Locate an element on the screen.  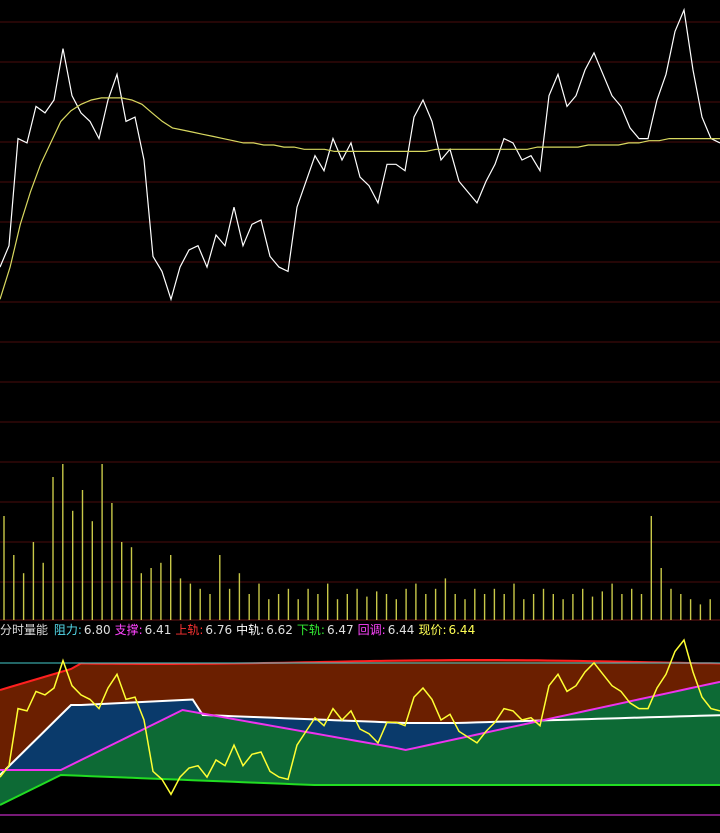
legend-item-4: 下轨: 6.47 is located at coordinates (326, 630).